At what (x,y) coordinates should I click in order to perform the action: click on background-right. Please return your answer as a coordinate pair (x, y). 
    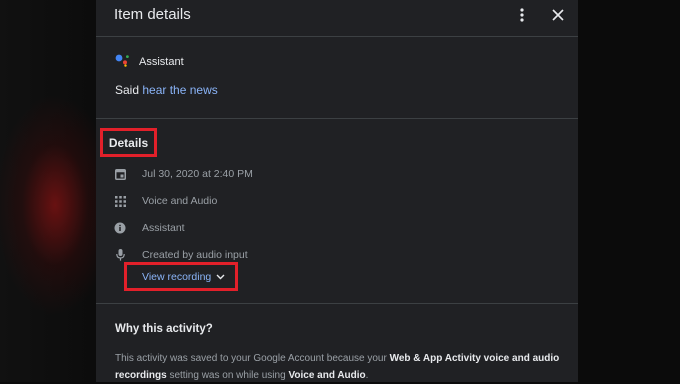
    Looking at the image, I should click on (629, 191).